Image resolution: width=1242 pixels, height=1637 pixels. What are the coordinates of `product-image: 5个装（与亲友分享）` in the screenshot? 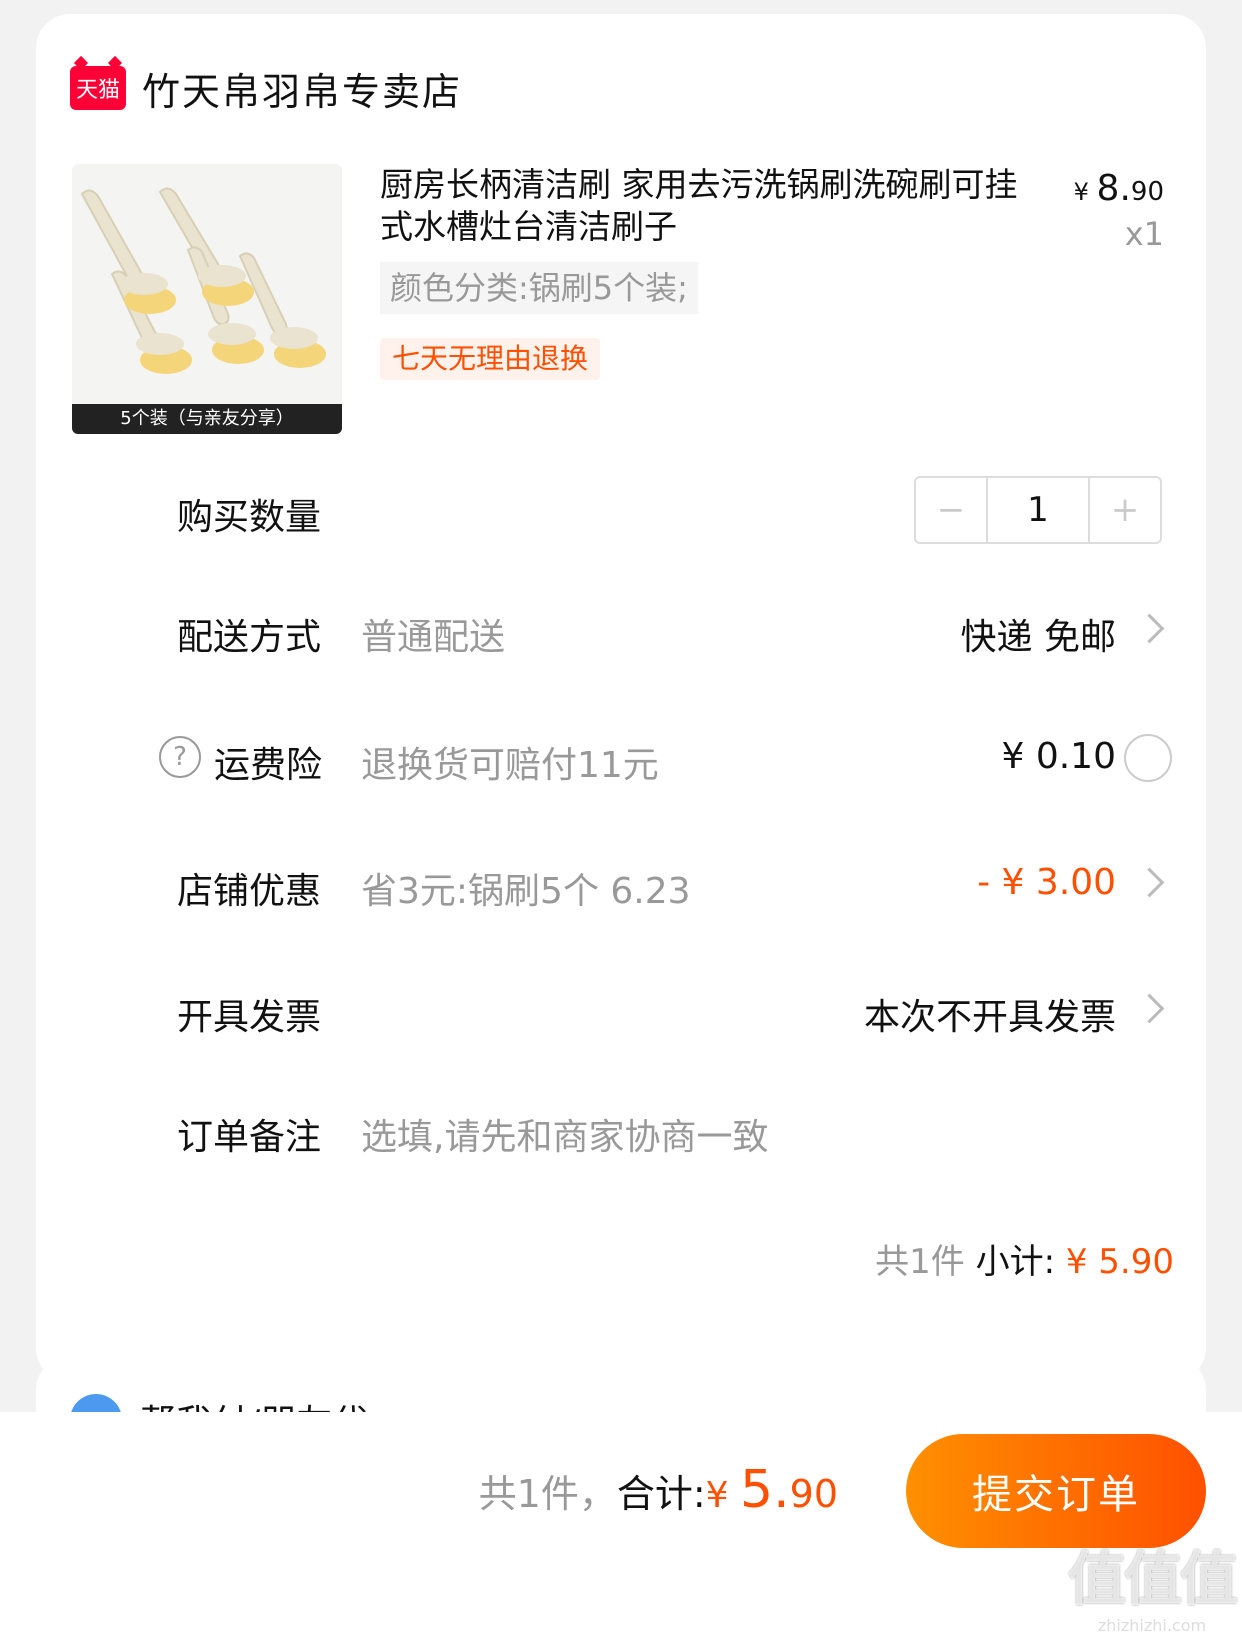 It's located at (207, 299).